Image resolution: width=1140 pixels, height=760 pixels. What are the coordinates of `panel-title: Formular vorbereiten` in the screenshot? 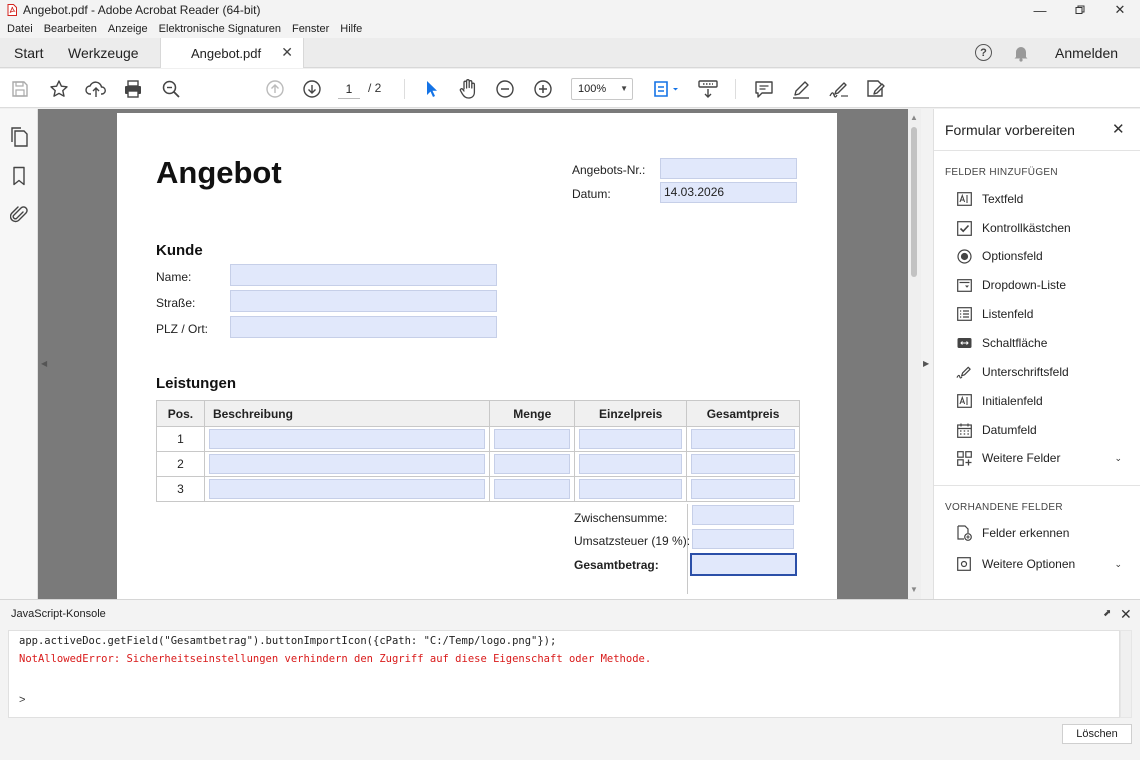 It's located at (1010, 130).